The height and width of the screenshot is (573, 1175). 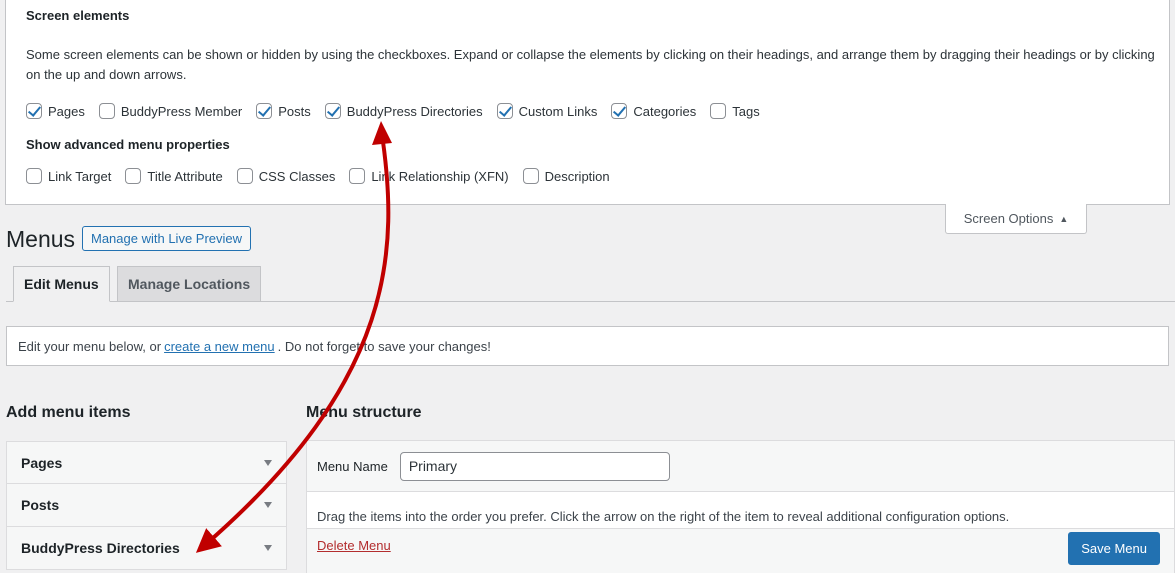 I want to click on checkbox-label: Description, so click(x=577, y=176).